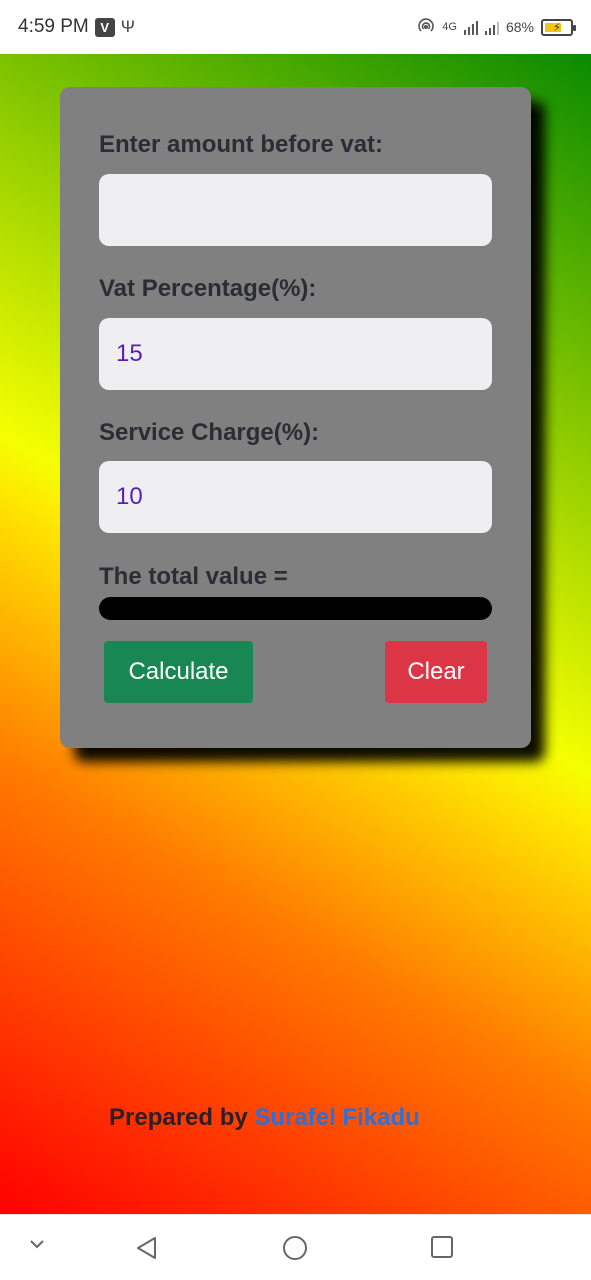  I want to click on total-value-label: The total value =, so click(193, 576).